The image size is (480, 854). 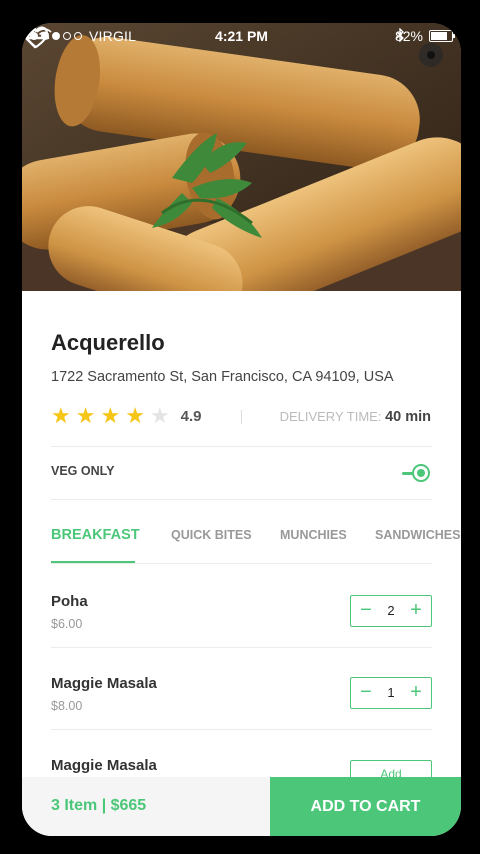 I want to click on rating: ★ ★ ★ ★ ★ 4.9, so click(x=126, y=416).